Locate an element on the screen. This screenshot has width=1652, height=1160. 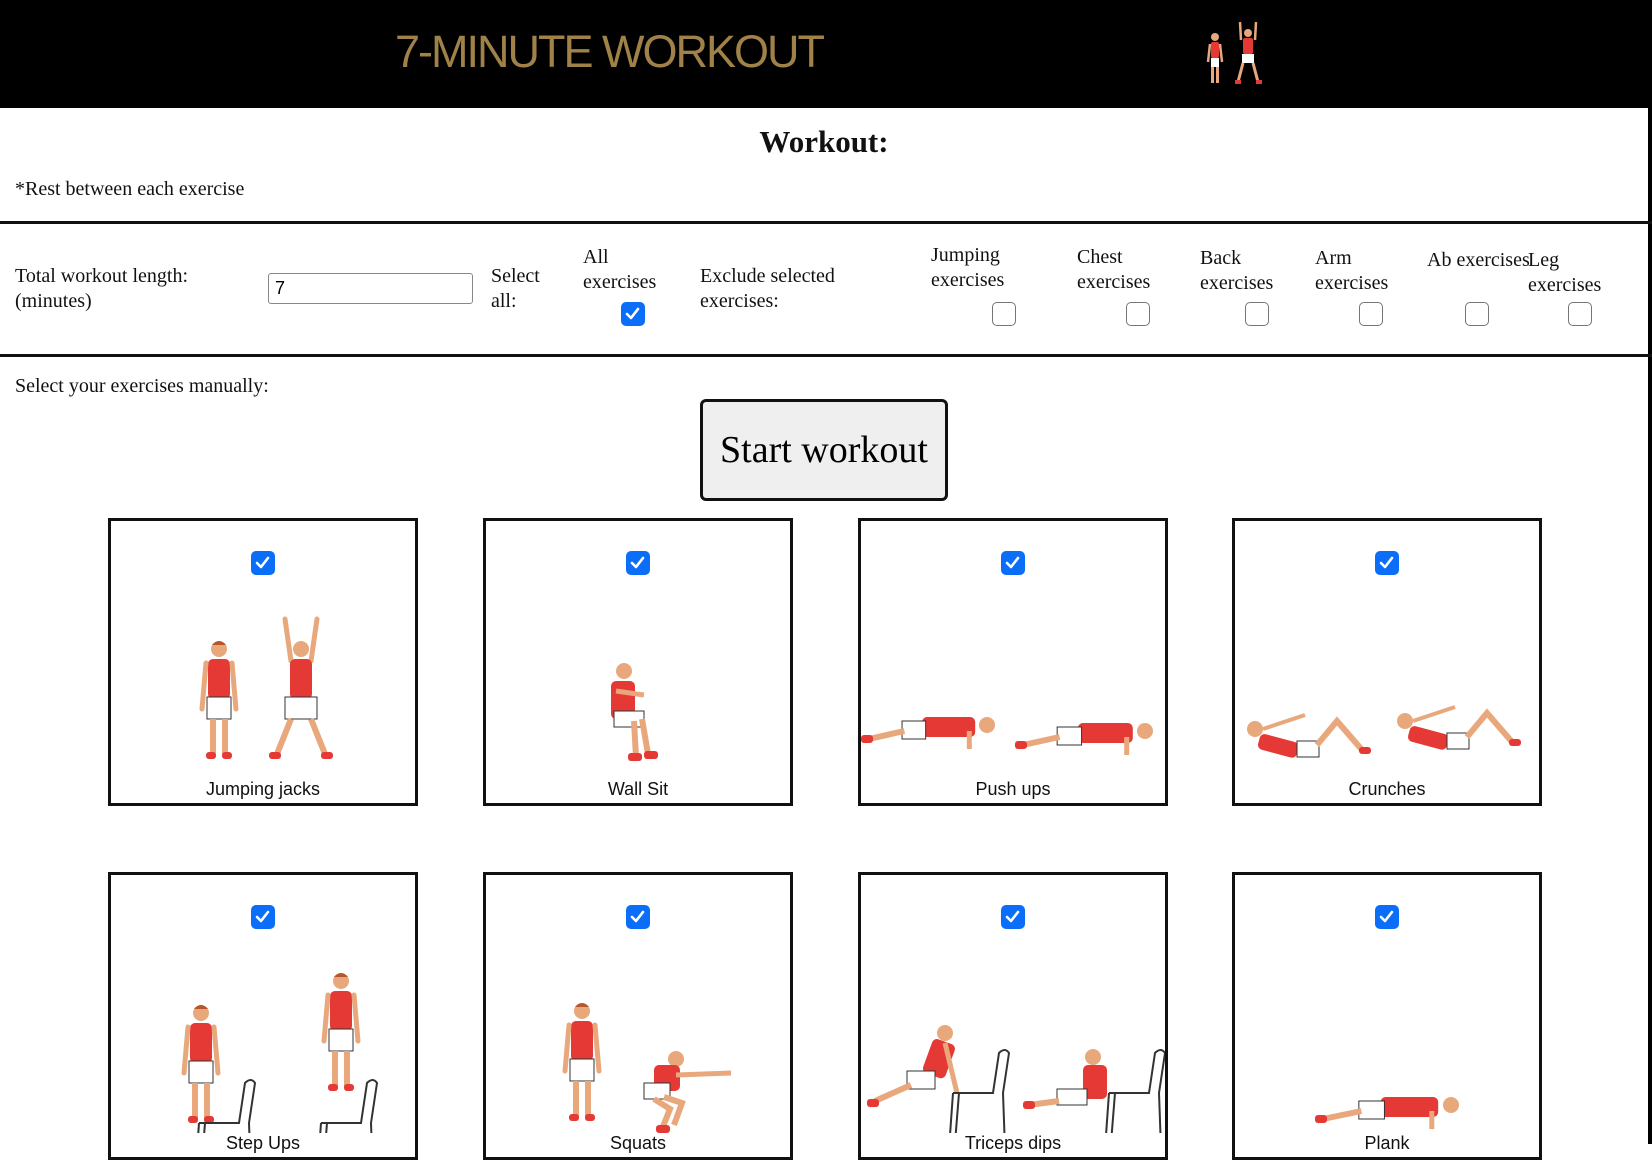
wall-sit-icon is located at coordinates (634, 712).